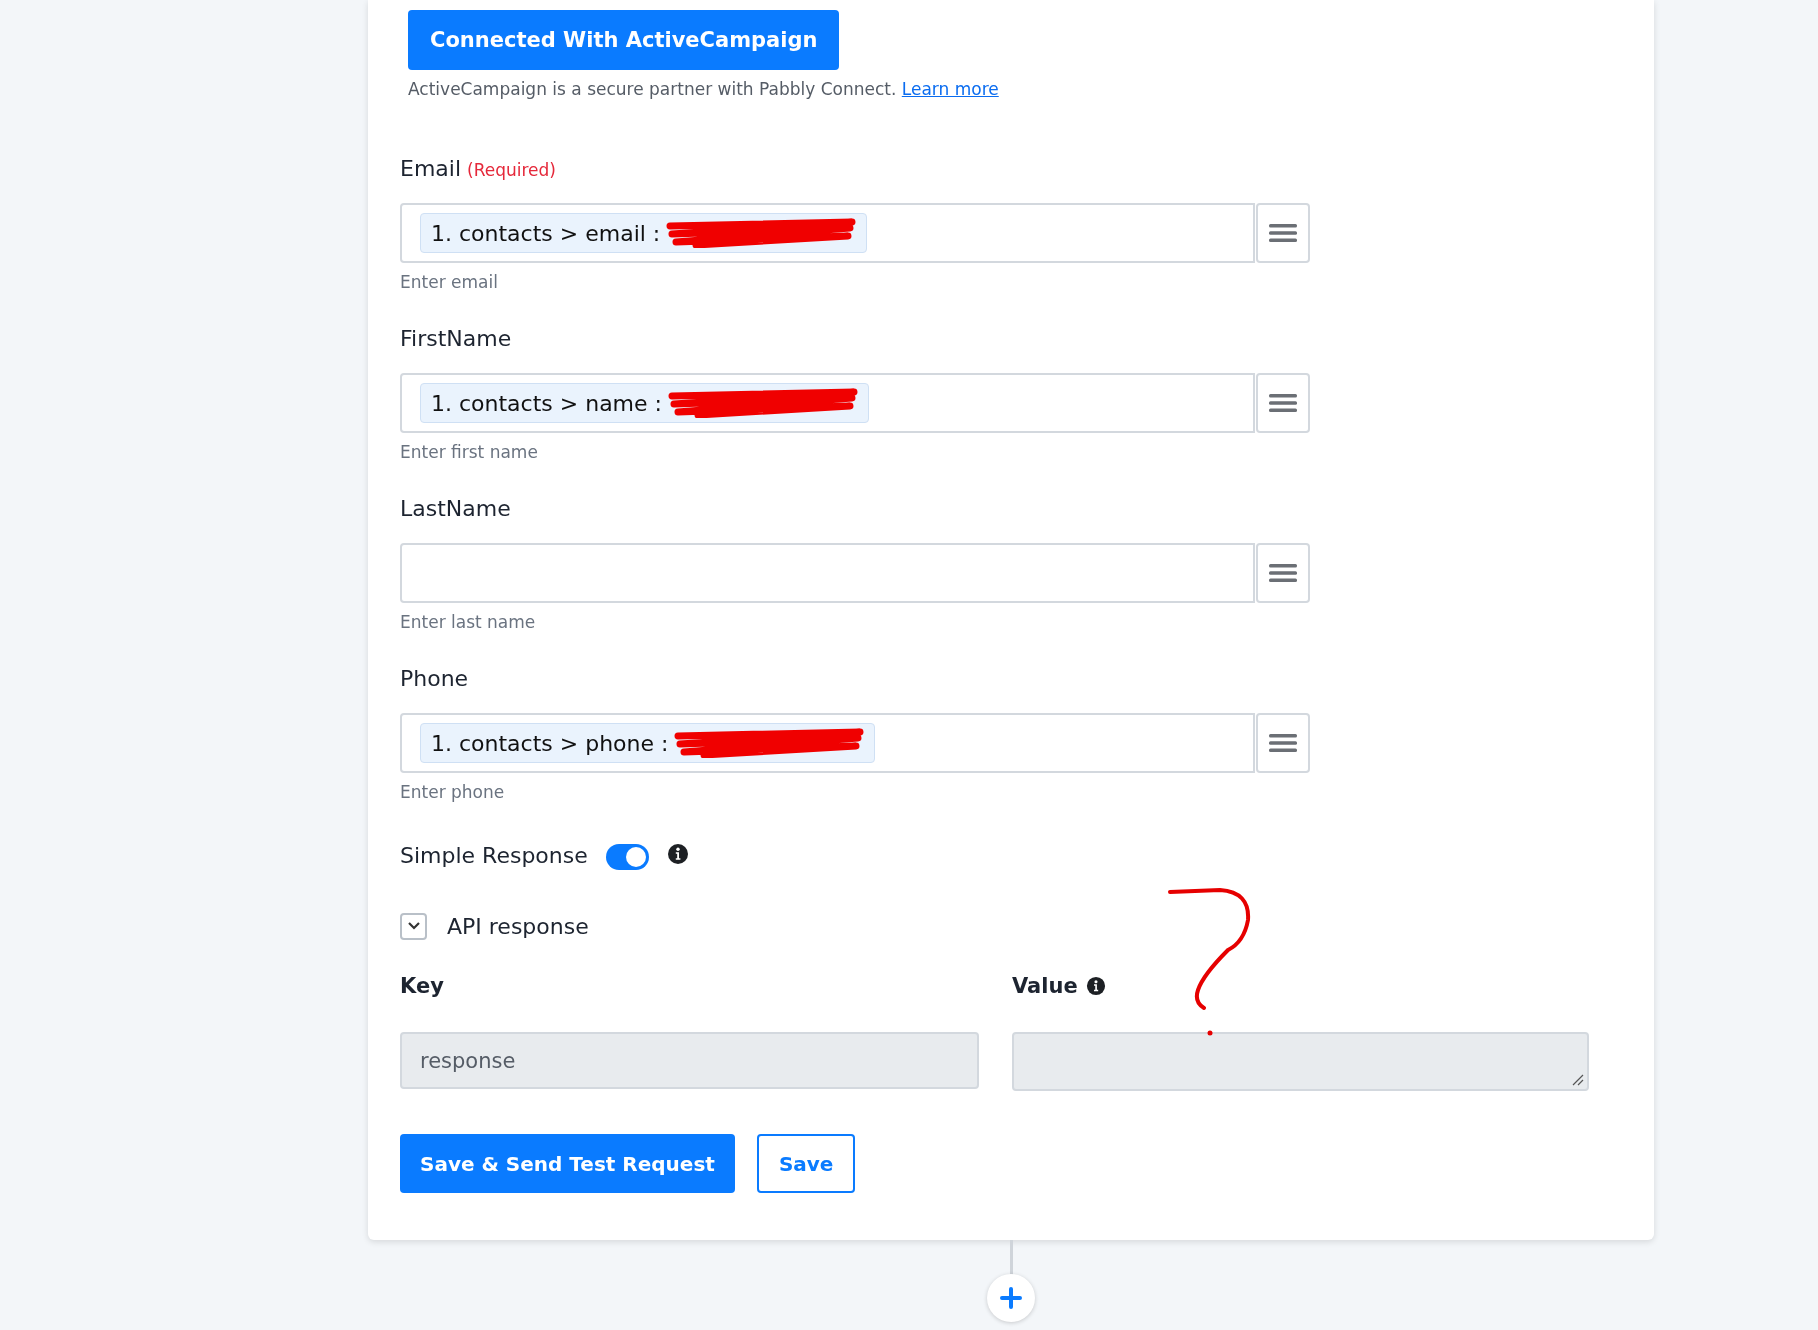 Image resolution: width=1818 pixels, height=1330 pixels. I want to click on token-chip: 1. contacts > name :, so click(644, 403).